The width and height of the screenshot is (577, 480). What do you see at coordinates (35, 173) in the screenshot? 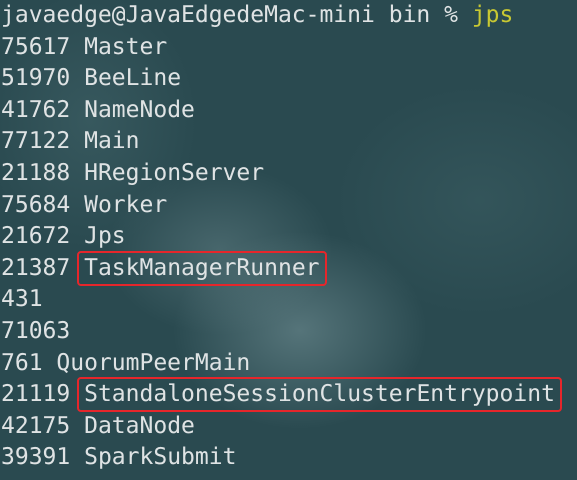
I see `process-id: 21188` at bounding box center [35, 173].